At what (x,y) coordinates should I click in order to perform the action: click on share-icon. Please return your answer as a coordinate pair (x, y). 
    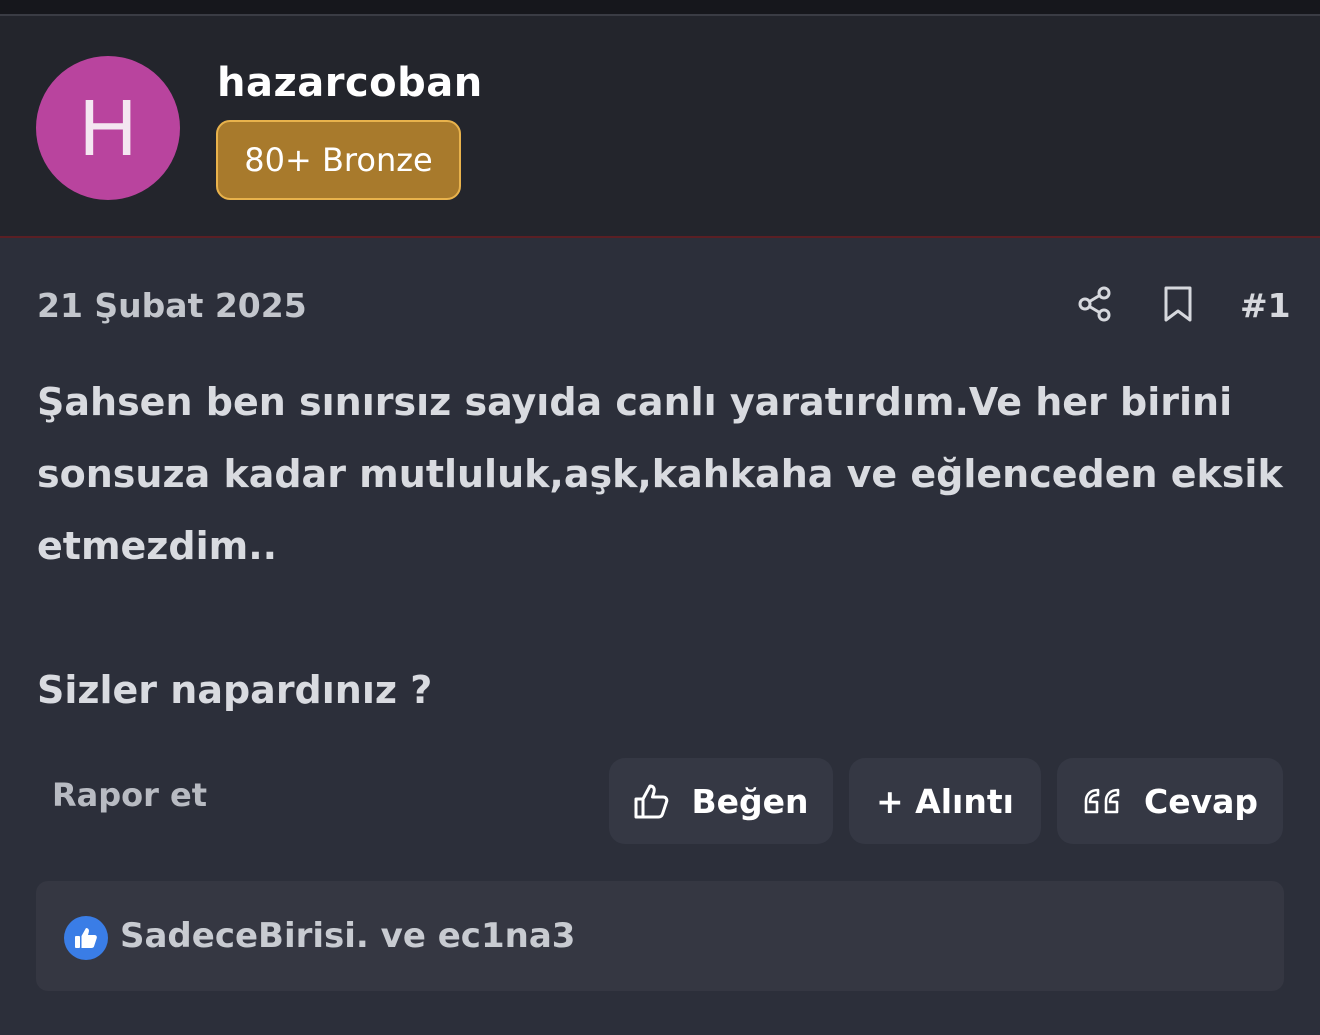
    Looking at the image, I should click on (1095, 304).